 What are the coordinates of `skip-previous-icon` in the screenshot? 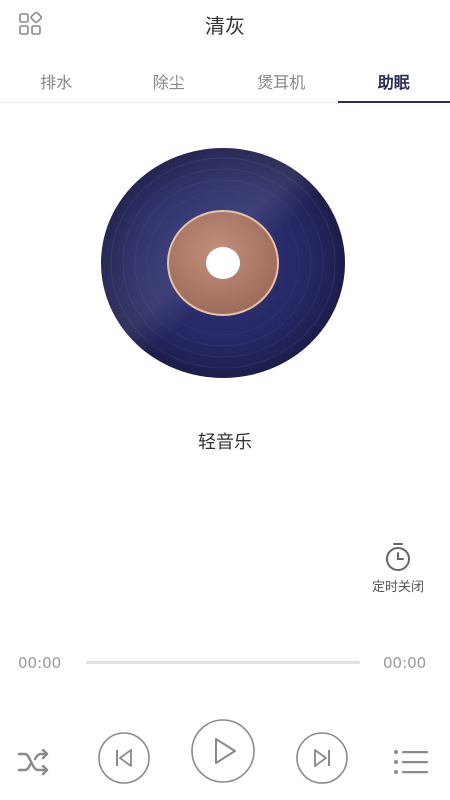 It's located at (124, 758).